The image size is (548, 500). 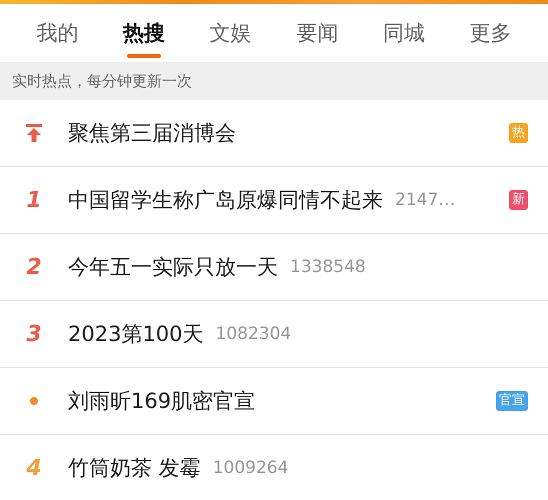 I want to click on topic-link: 中国留学生称广岛原爆同情不起来, so click(x=225, y=200).